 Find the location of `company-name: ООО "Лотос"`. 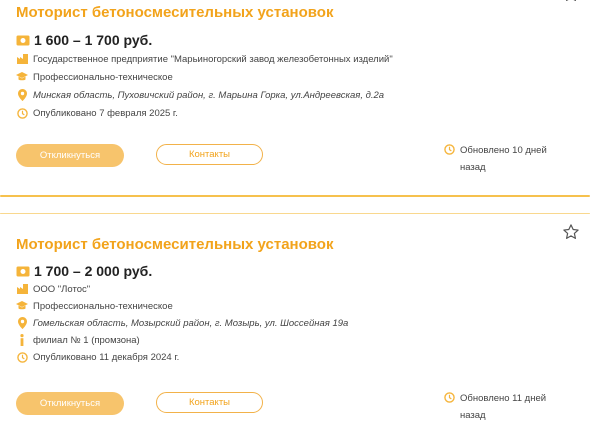

company-name: ООО "Лотос" is located at coordinates (61, 289).